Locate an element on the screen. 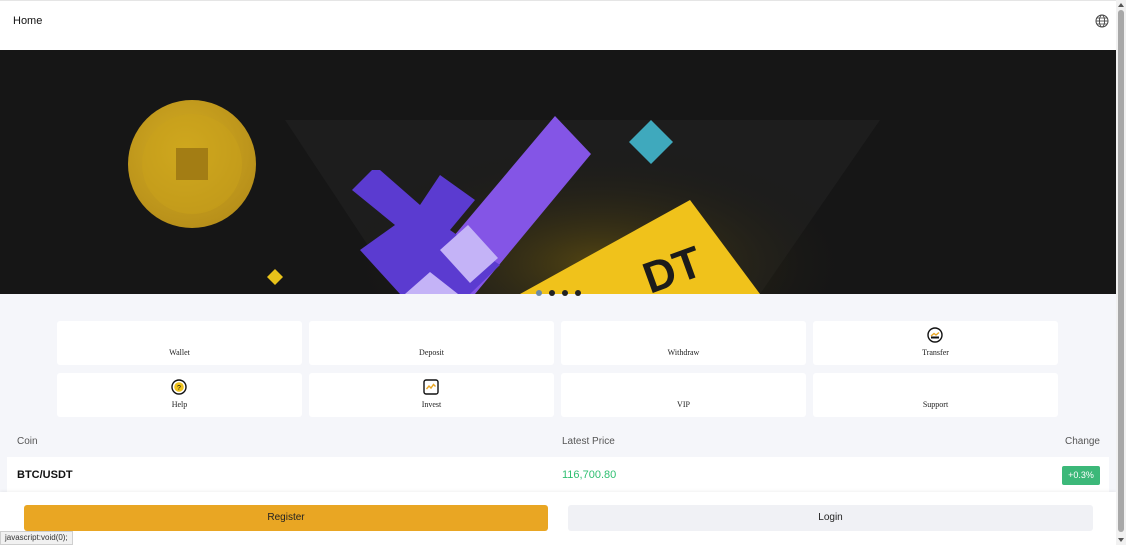 The width and height of the screenshot is (1126, 545). globe-icon is located at coordinates (1102, 21).